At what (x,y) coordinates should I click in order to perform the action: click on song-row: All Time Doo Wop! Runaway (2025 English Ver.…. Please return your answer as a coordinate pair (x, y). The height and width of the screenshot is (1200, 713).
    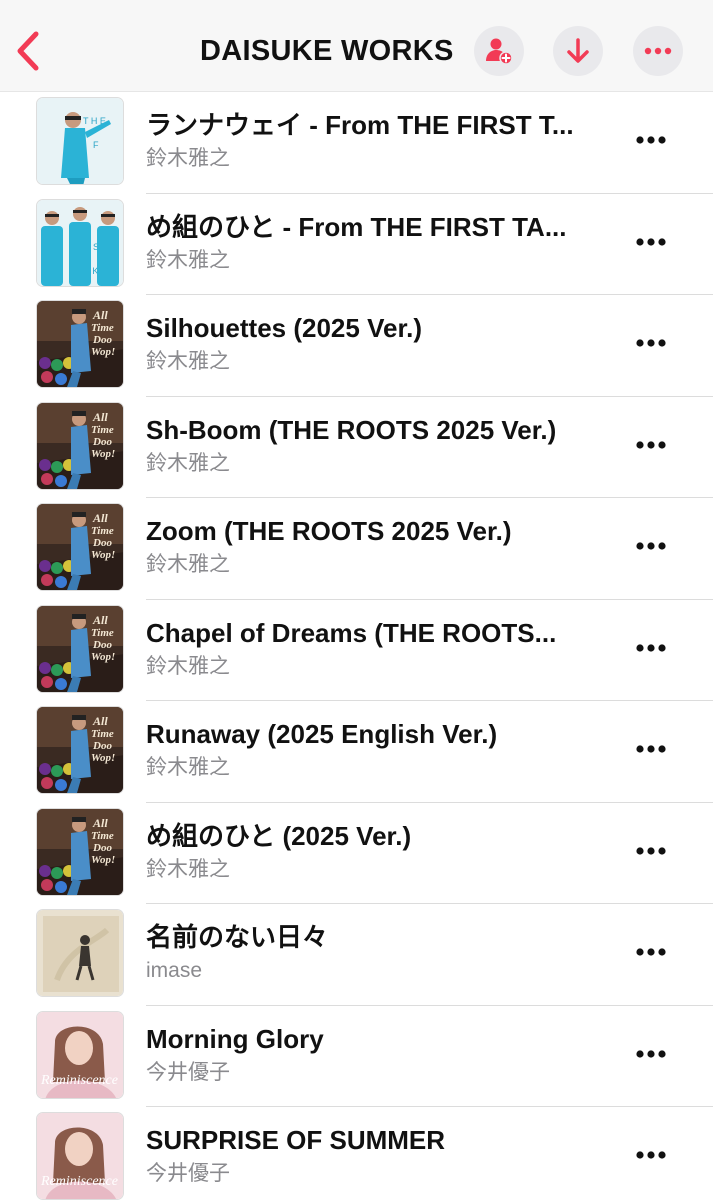
    Looking at the image, I should click on (356, 752).